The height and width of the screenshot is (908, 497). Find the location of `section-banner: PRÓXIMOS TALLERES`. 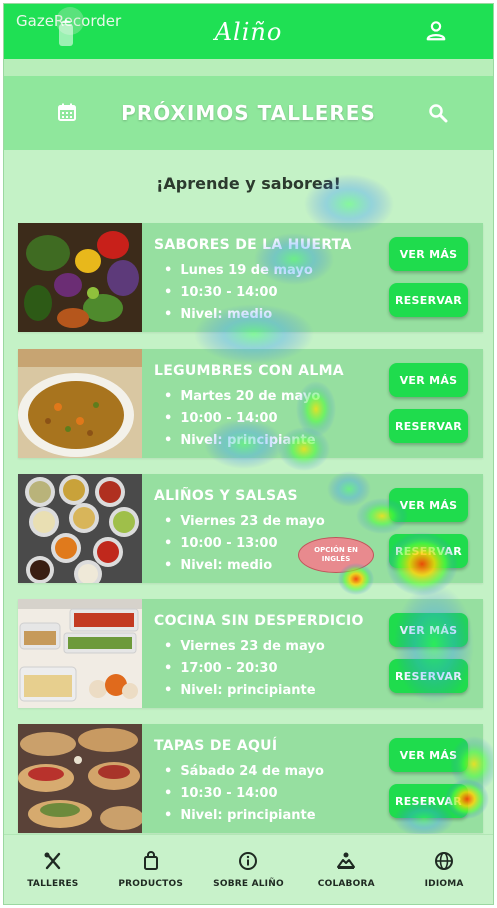

section-banner: PRÓXIMOS TALLERES is located at coordinates (248, 113).